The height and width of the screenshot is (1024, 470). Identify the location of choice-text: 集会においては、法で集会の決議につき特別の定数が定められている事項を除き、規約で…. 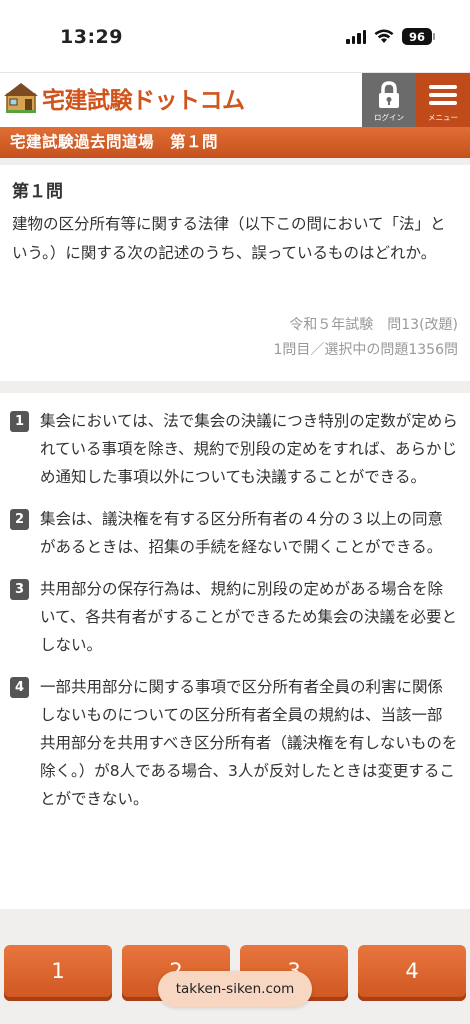
(249, 449).